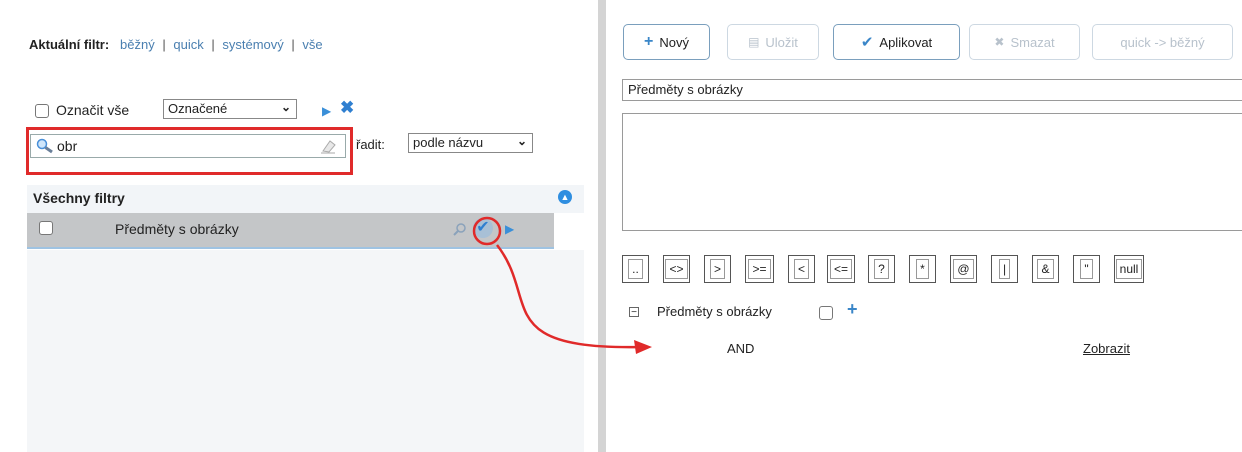  Describe the element at coordinates (569, 296) in the screenshot. I see `annotation-arrow` at that location.